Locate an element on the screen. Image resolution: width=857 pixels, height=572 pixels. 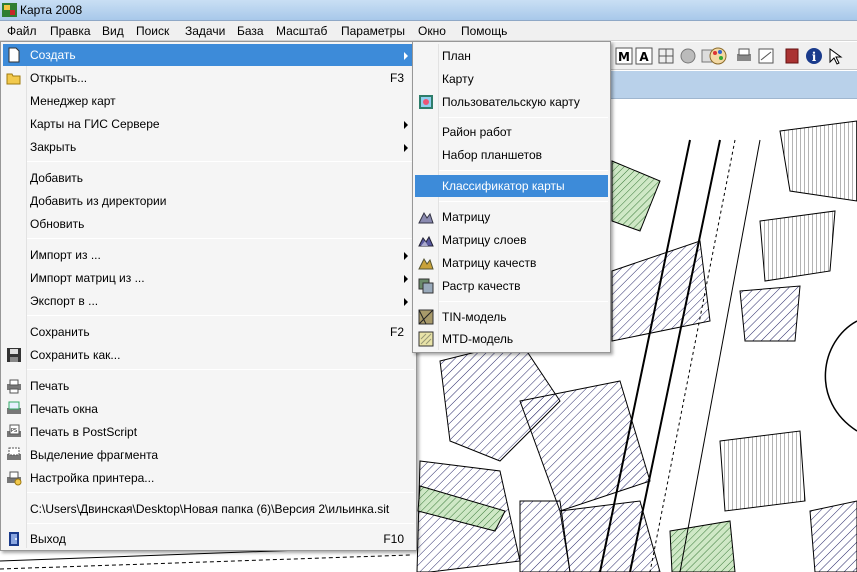
submenu-item-raster-quality: Растр качеств is located at coordinates (511, 286).